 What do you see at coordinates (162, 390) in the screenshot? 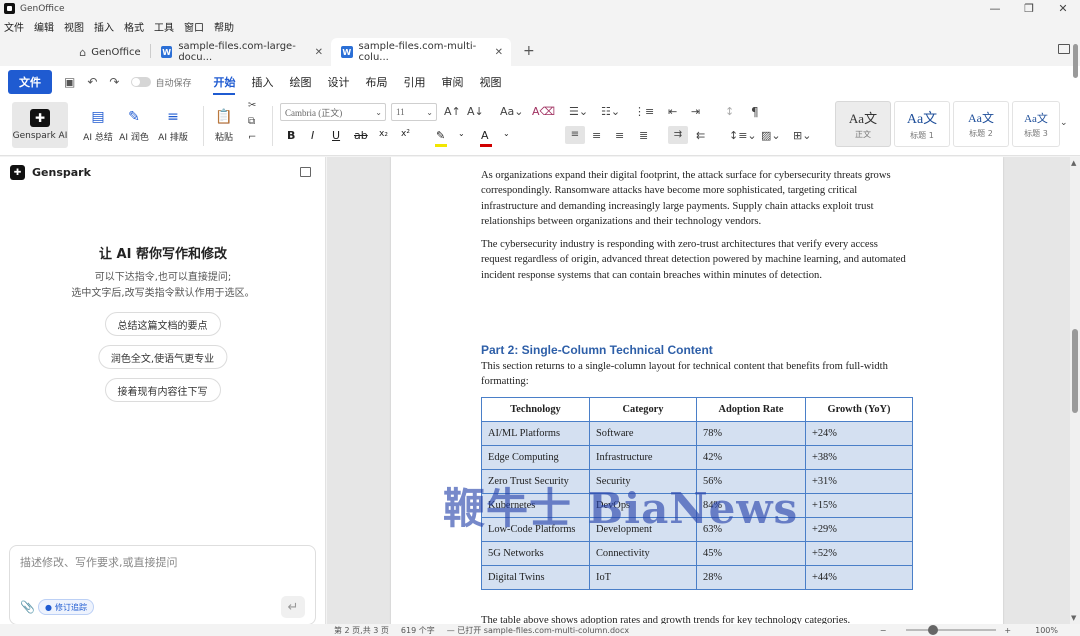
I see `suggestion-continue: 接着现有内容往下写` at bounding box center [162, 390].